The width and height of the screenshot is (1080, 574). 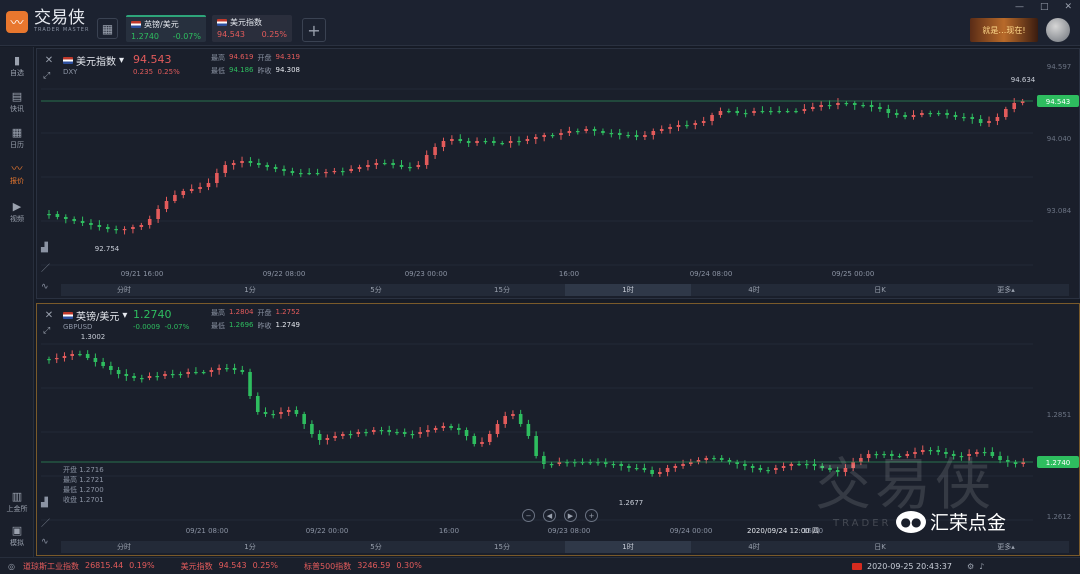 I want to click on x-tick-label: 16:00, so click(x=569, y=274).